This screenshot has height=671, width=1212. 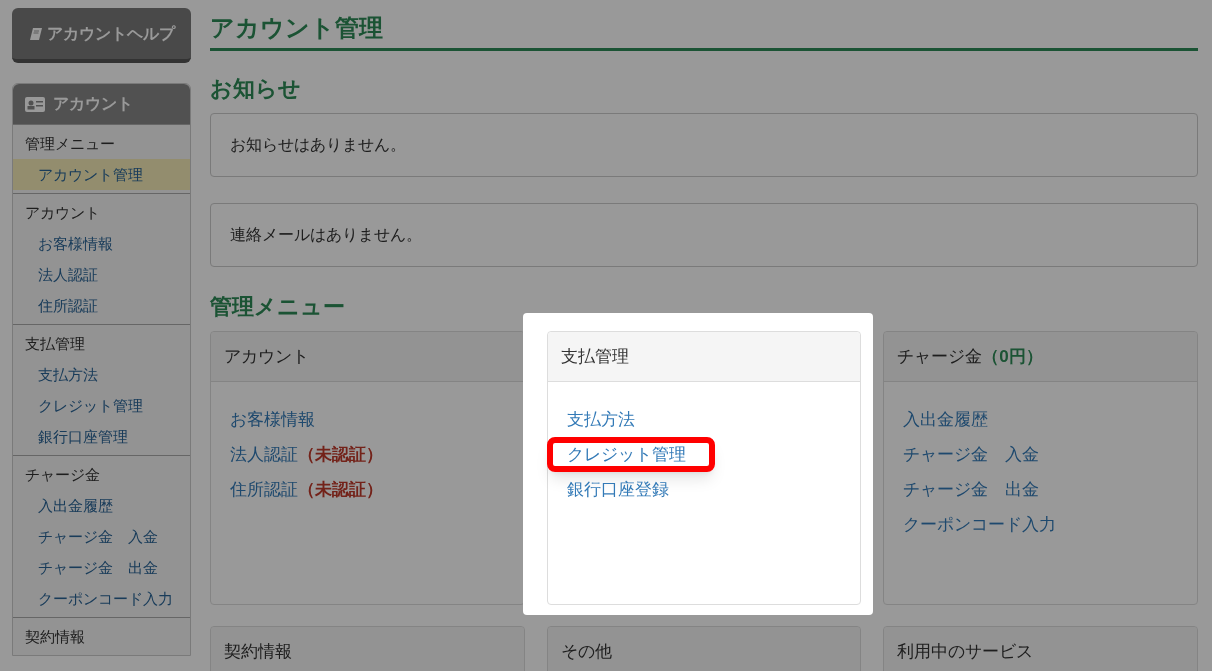 What do you see at coordinates (266, 356) in the screenshot?
I see `card-title: アカウント` at bounding box center [266, 356].